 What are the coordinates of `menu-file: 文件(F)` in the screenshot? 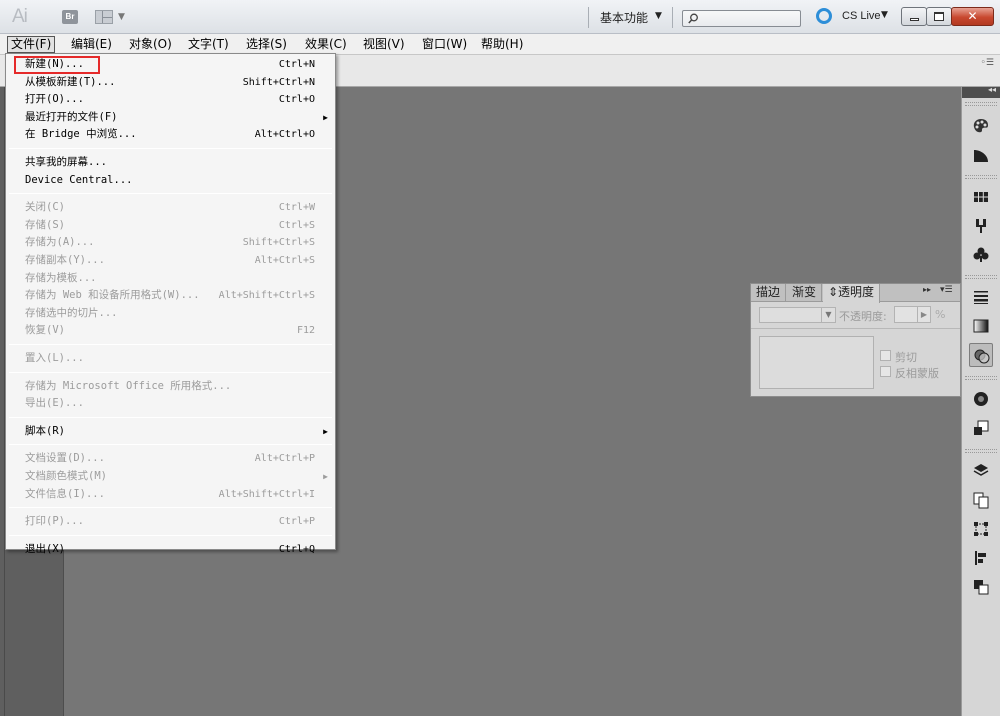 It's located at (31, 44).